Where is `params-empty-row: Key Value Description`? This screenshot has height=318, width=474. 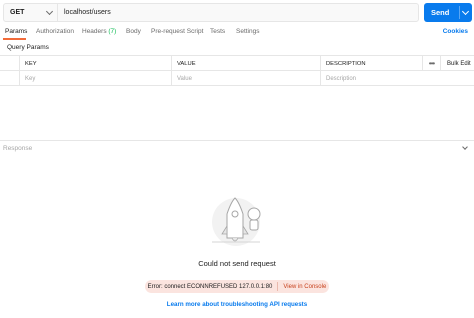 params-empty-row: Key Value Description is located at coordinates (237, 78).